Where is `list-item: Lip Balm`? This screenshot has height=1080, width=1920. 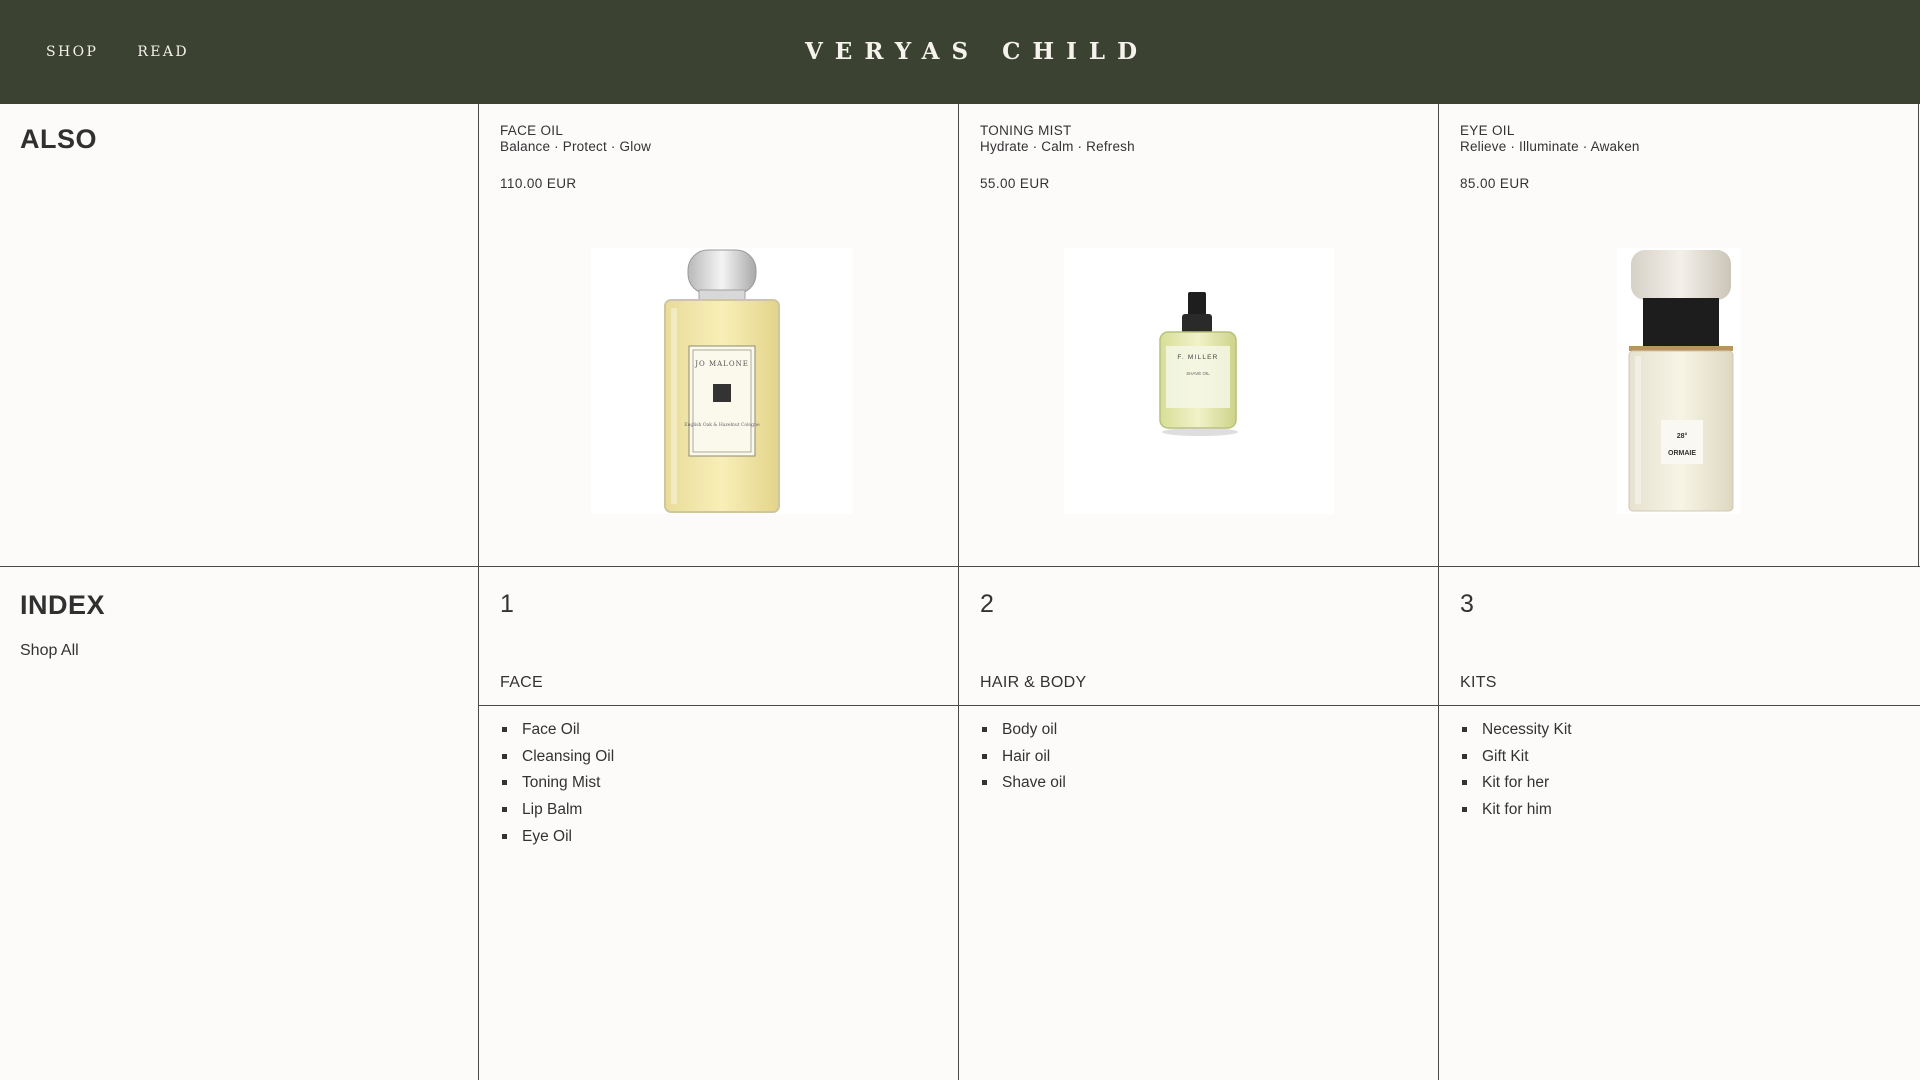
list-item: Lip Balm is located at coordinates (557, 813).